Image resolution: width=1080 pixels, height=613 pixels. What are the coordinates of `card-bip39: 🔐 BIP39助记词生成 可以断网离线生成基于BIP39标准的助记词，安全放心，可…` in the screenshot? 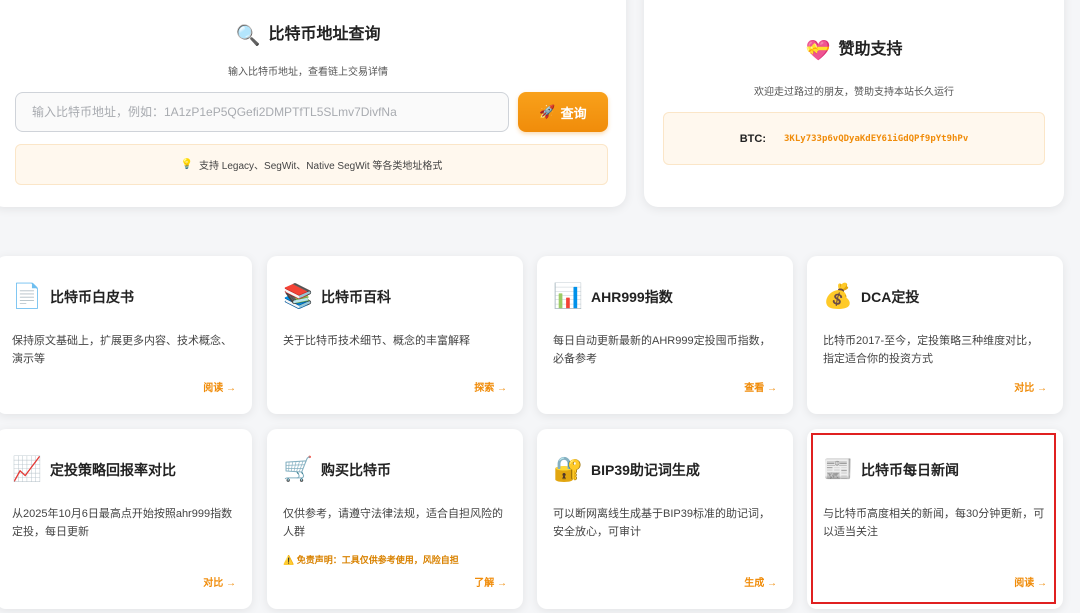 It's located at (665, 519).